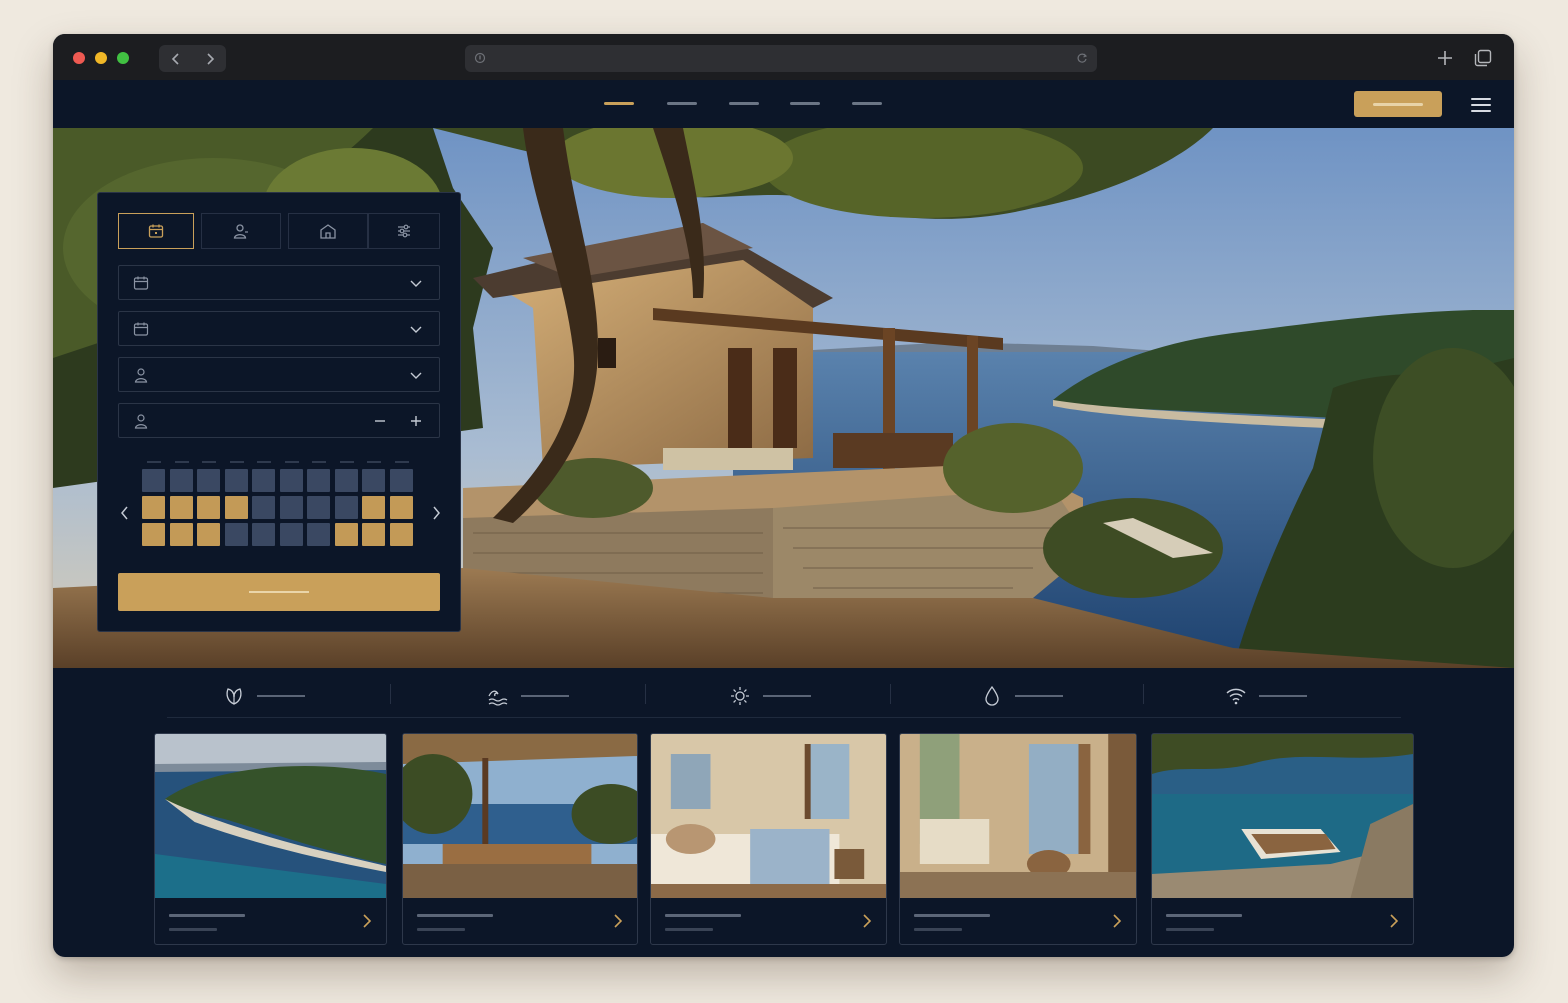 Image resolution: width=1568 pixels, height=1003 pixels. What do you see at coordinates (1398, 104) in the screenshot?
I see `book-now-button` at bounding box center [1398, 104].